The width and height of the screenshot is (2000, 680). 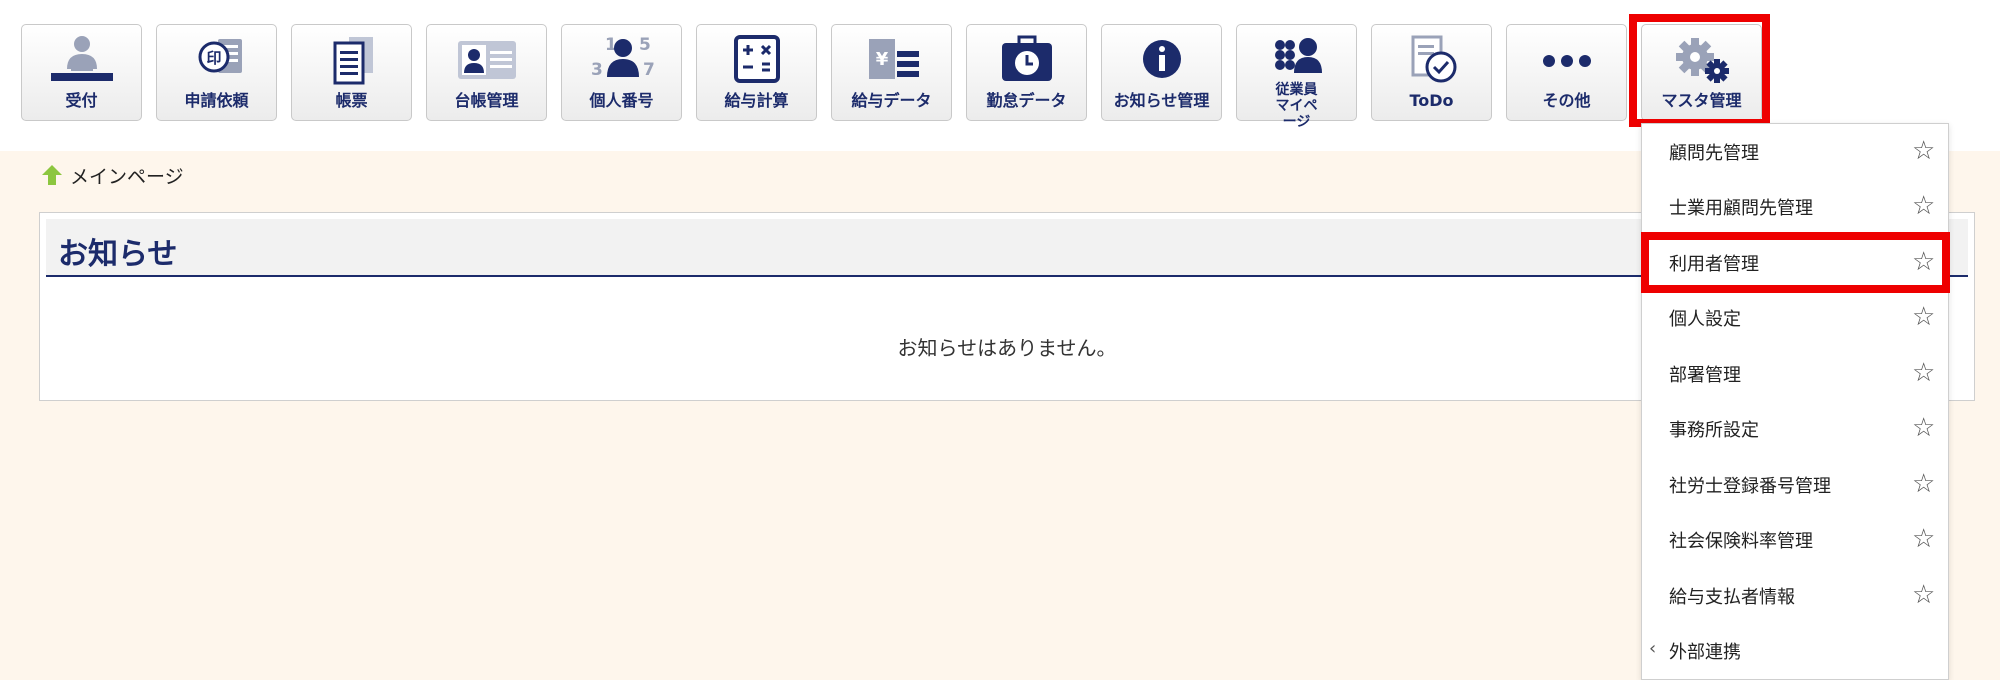 I want to click on toolbar-button-forms: 帳票, so click(x=351, y=72).